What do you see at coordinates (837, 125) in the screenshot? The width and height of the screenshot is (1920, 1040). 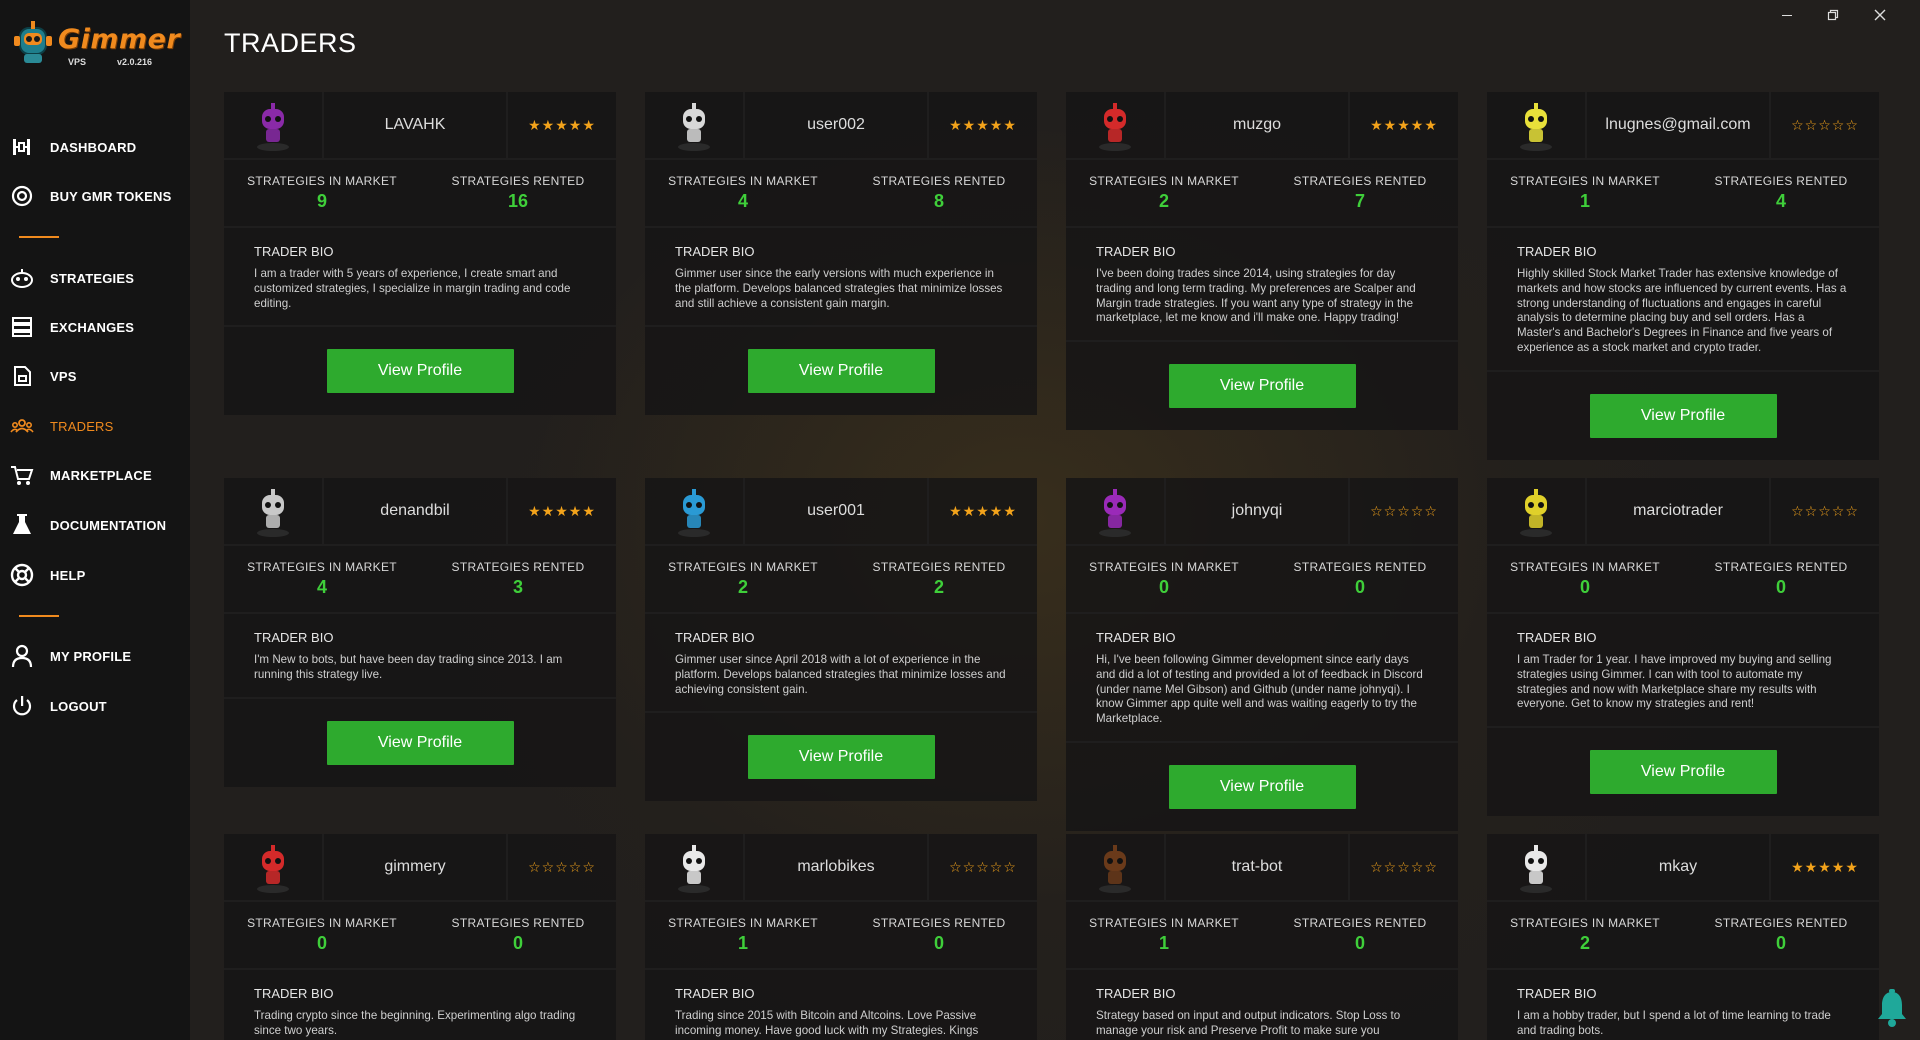 I see `trader-name: user002` at bounding box center [837, 125].